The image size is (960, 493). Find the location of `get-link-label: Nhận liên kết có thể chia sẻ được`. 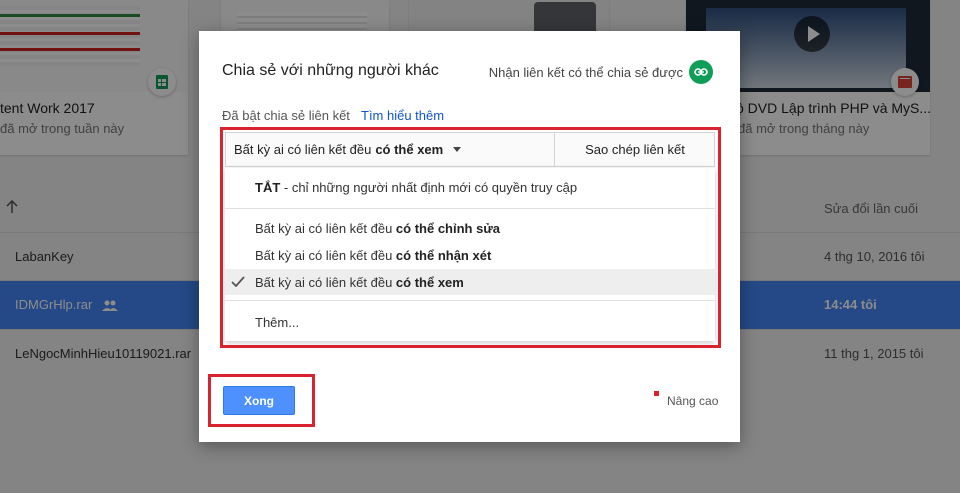

get-link-label: Nhận liên kết có thể chia sẻ được is located at coordinates (585, 72).